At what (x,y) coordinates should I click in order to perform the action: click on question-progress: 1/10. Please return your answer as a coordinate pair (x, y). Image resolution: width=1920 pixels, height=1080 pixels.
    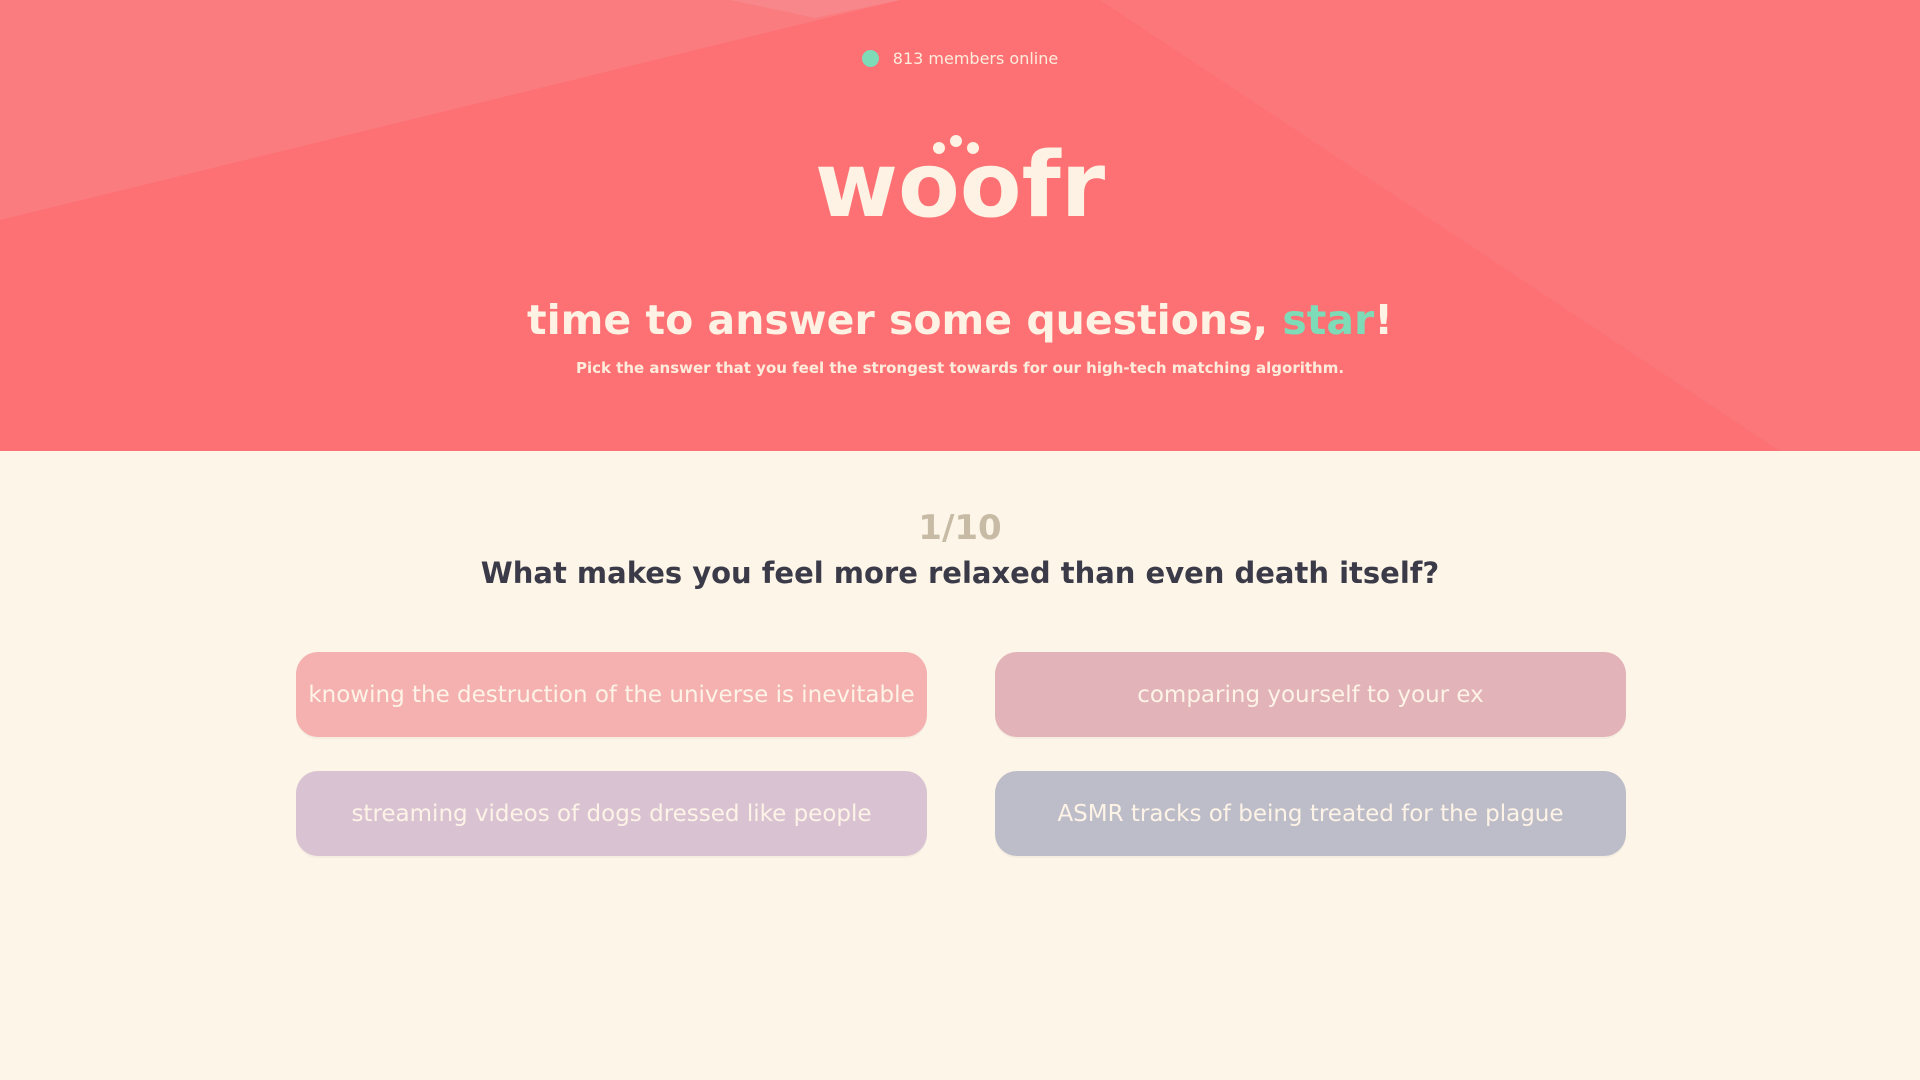
    Looking at the image, I should click on (960, 528).